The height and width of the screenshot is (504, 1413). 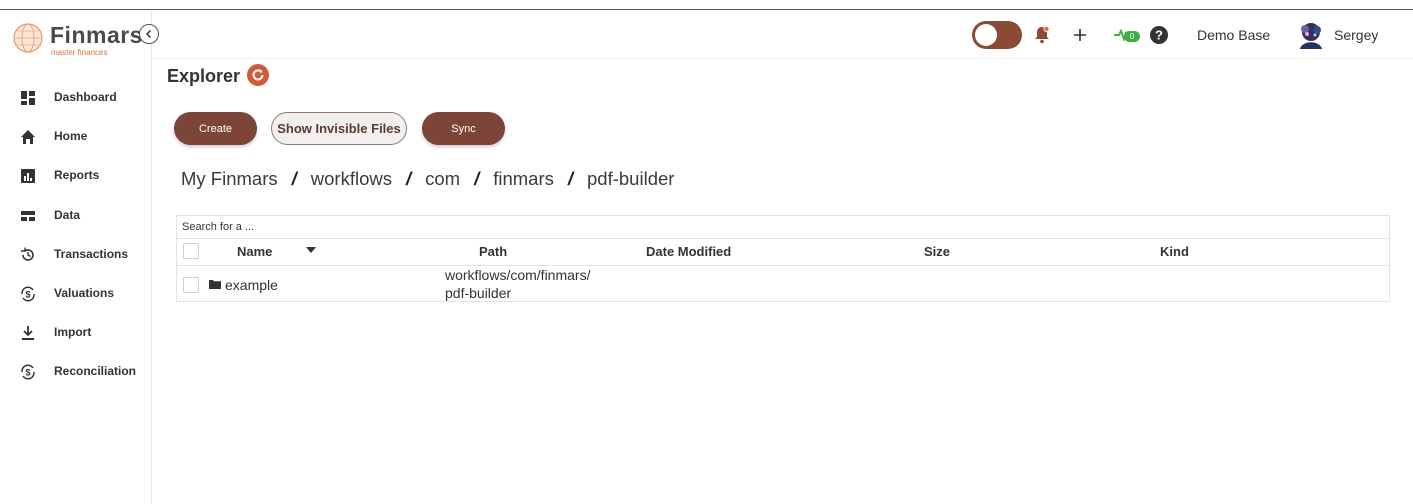 What do you see at coordinates (28, 333) in the screenshot?
I see `download-icon` at bounding box center [28, 333].